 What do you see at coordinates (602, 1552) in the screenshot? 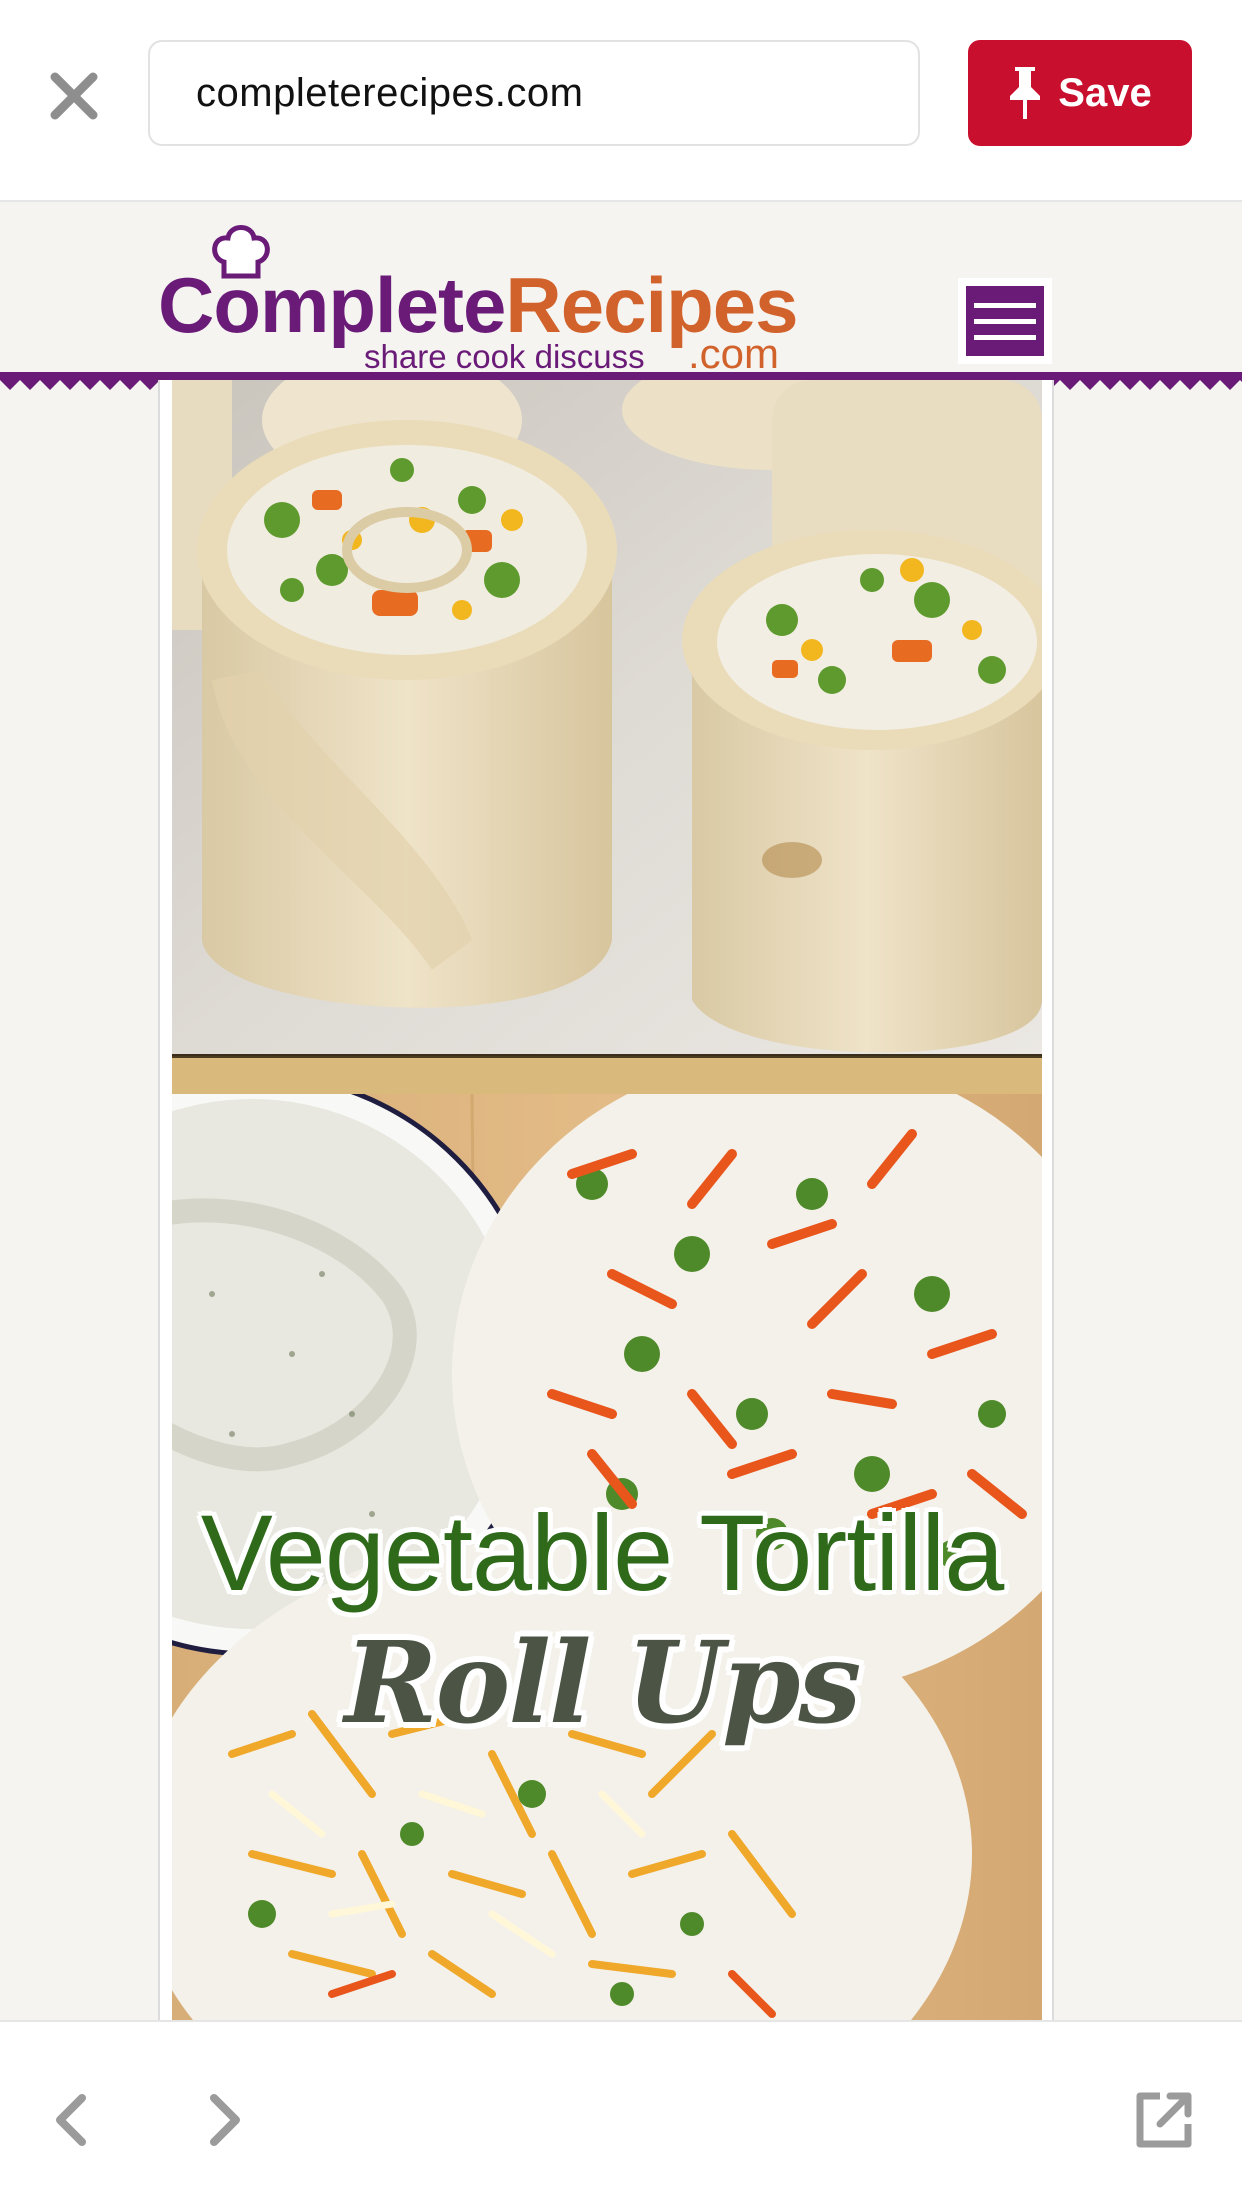
I see `recipe-title-line-1: Vegetable Tortilla` at bounding box center [602, 1552].